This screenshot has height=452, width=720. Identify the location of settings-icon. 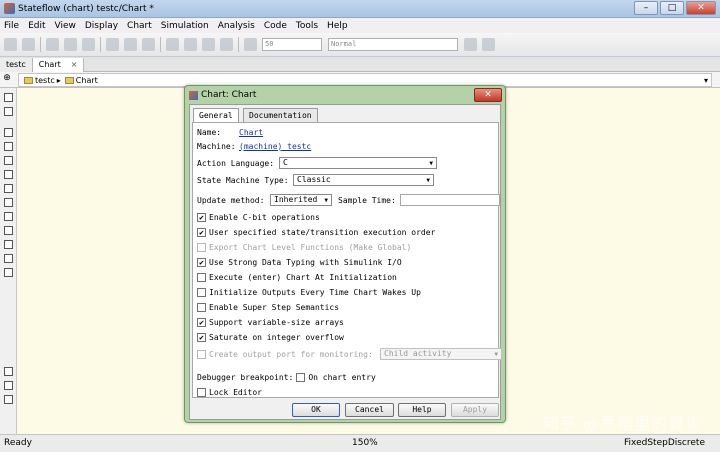
(130, 44).